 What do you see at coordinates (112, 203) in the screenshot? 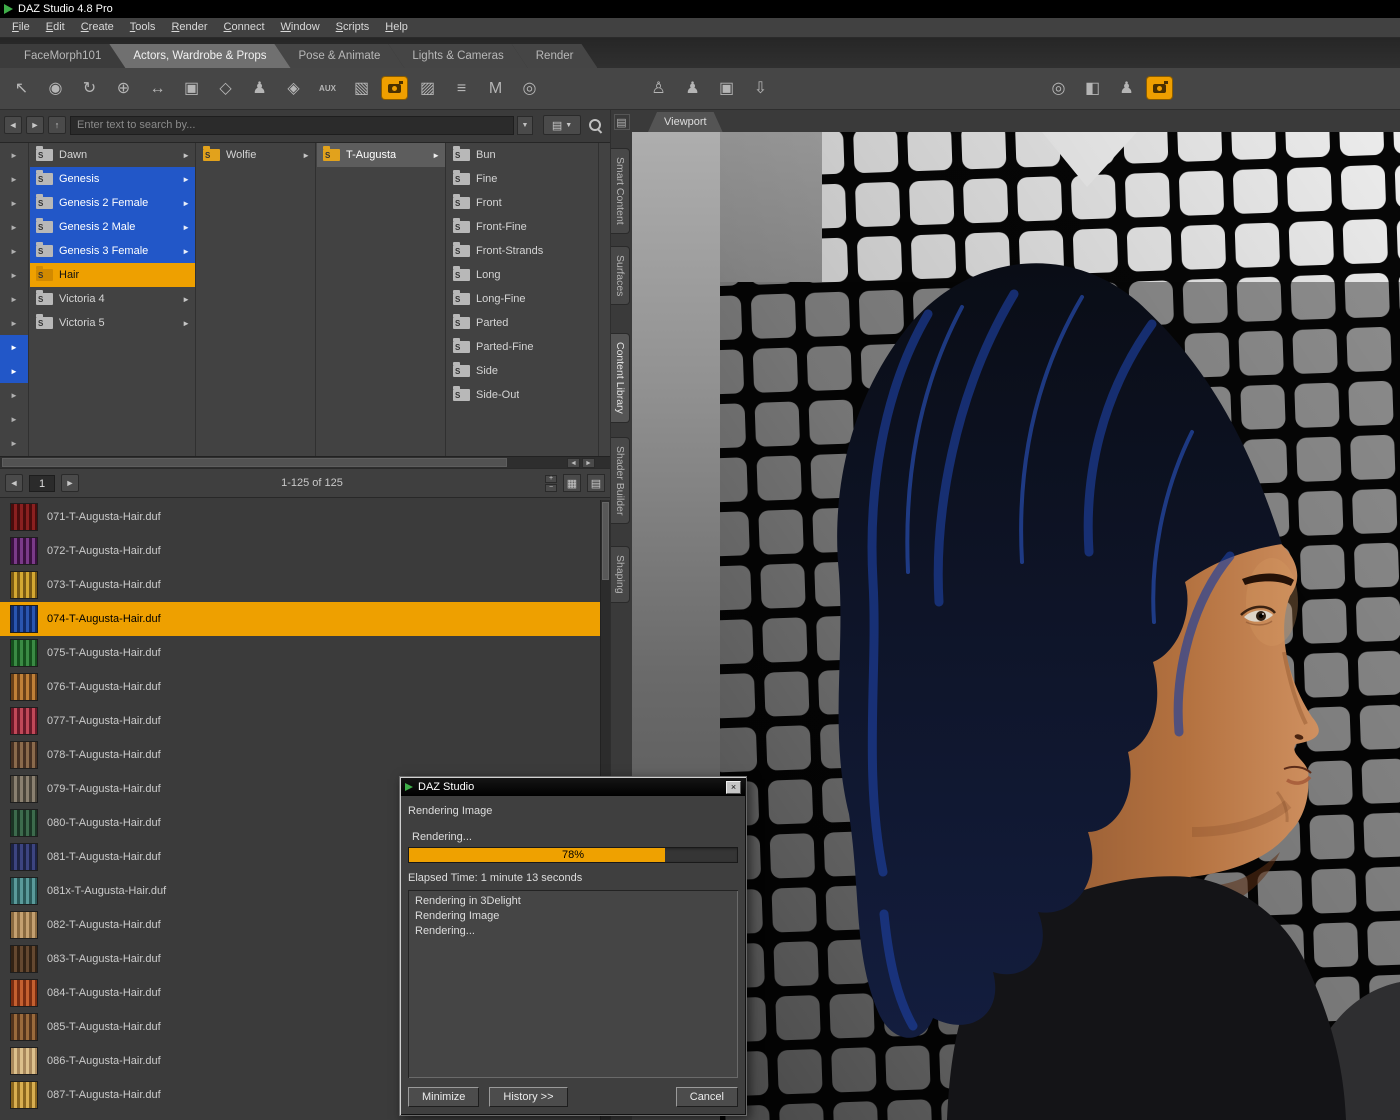
I see `tree-folder-row: S Genesis 2 Female ►` at bounding box center [112, 203].